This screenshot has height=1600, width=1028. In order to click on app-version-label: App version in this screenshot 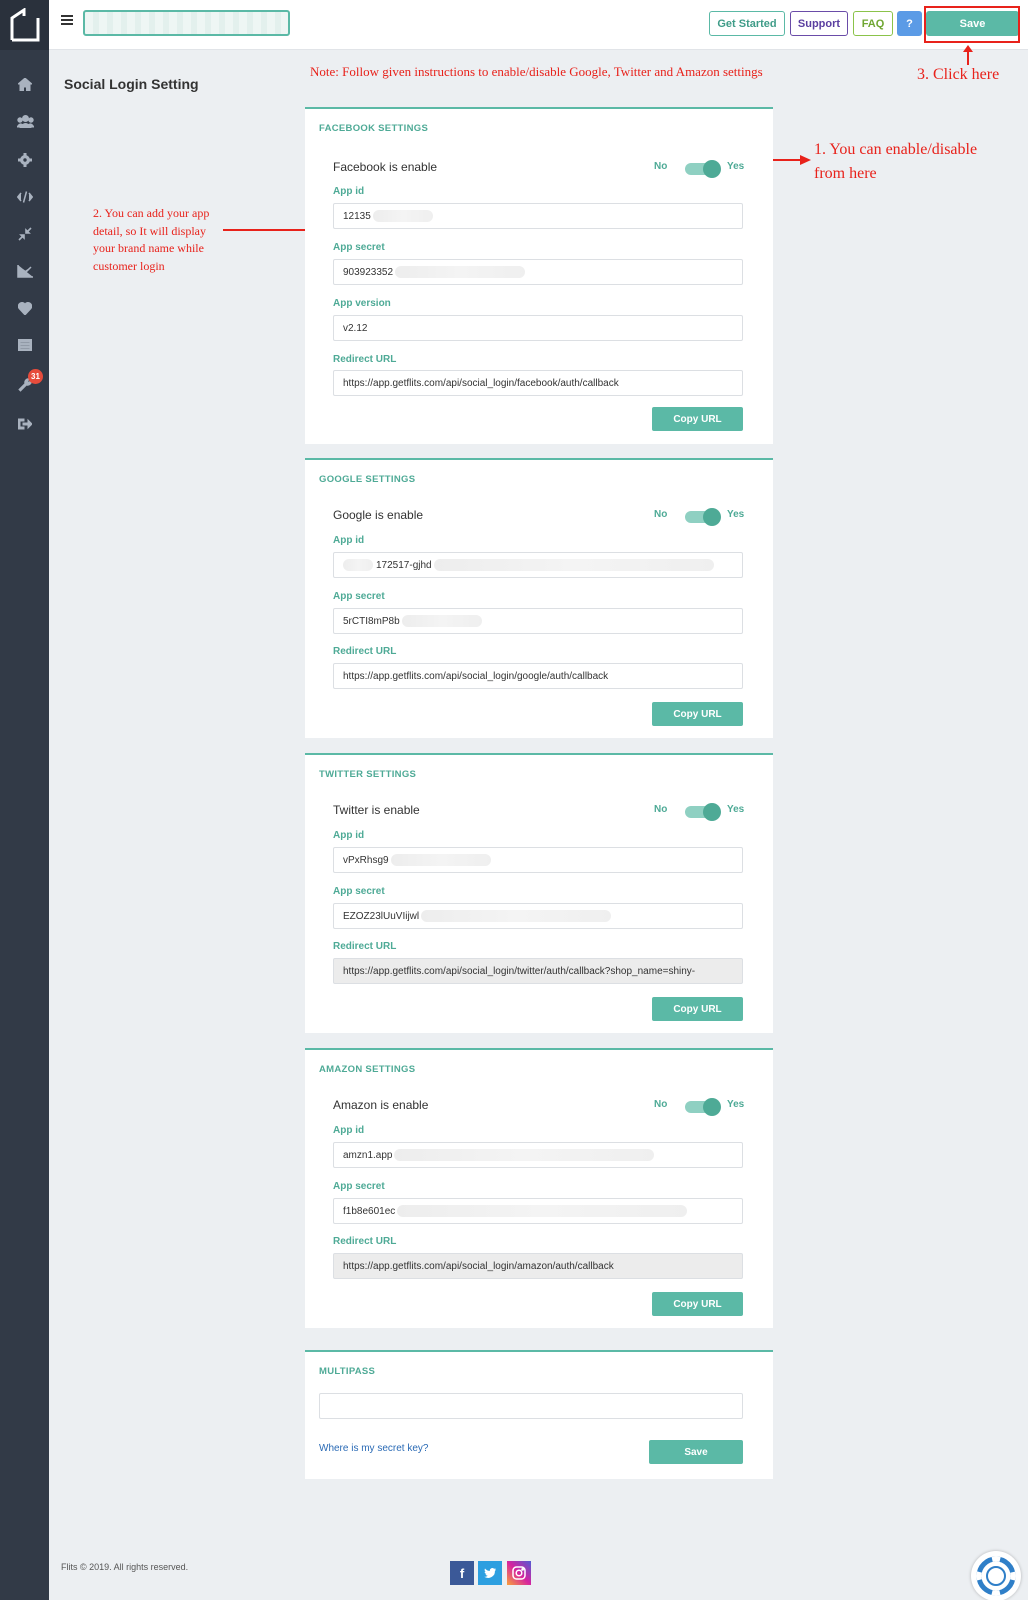, I will do `click(362, 303)`.